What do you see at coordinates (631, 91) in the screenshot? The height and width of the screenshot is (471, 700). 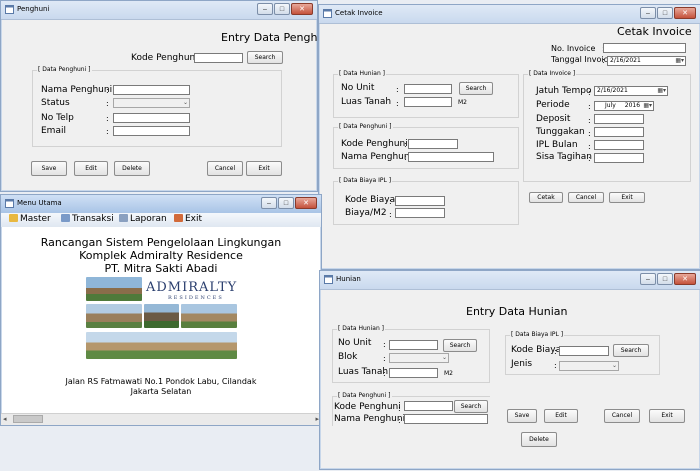 I see `jatuh-tempo-picker: 2/16/2021 ▦▾` at bounding box center [631, 91].